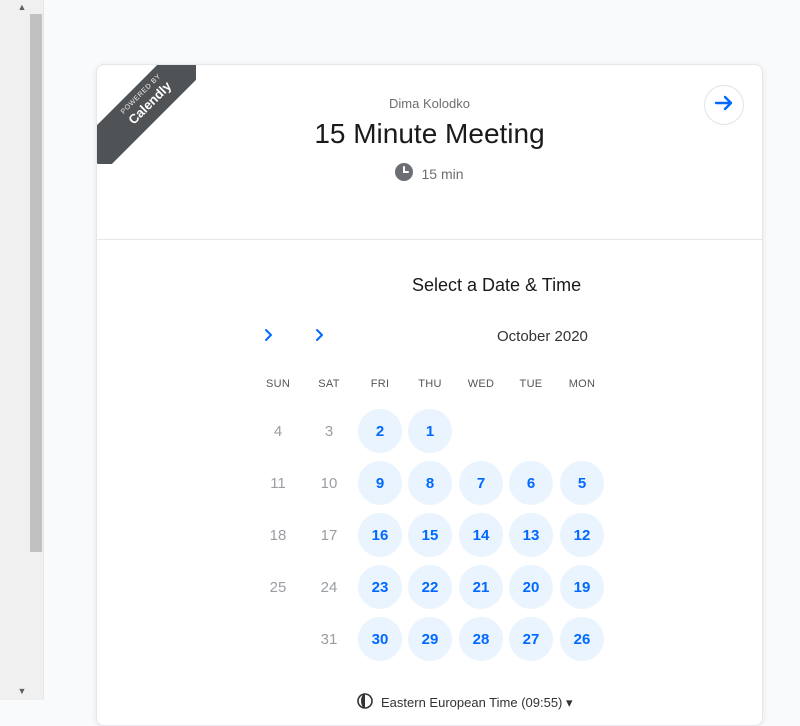 The height and width of the screenshot is (726, 800). I want to click on available-day: 29, so click(430, 639).